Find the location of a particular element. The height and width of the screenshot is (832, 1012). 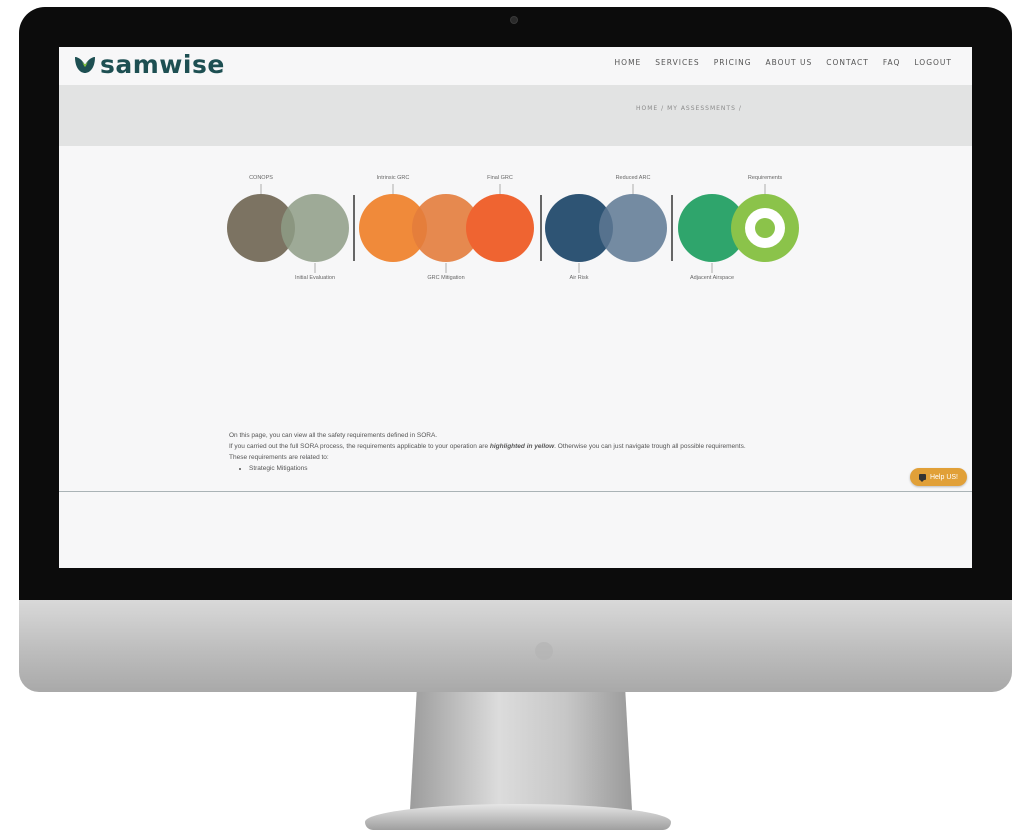

requirements-categories: Strategic Mitigations is located at coordinates (509, 468).